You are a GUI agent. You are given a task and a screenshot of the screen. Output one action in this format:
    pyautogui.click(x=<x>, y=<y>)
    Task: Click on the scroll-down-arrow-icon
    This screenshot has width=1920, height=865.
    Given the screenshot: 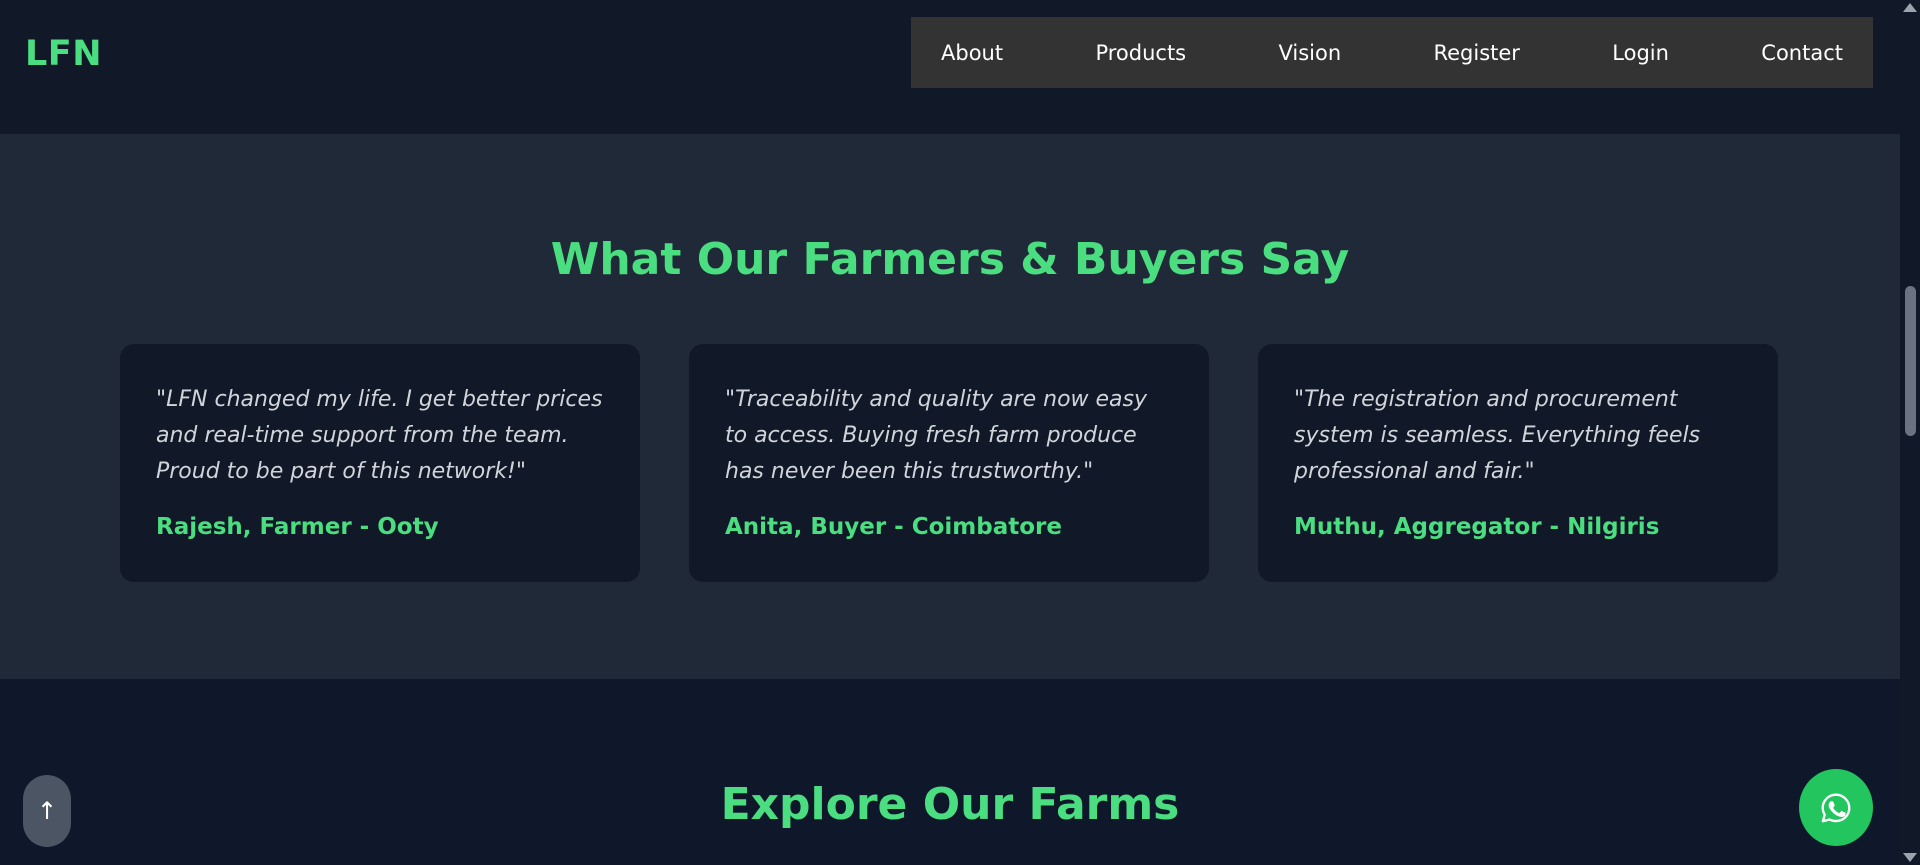 What is the action you would take?
    pyautogui.click(x=1910, y=857)
    